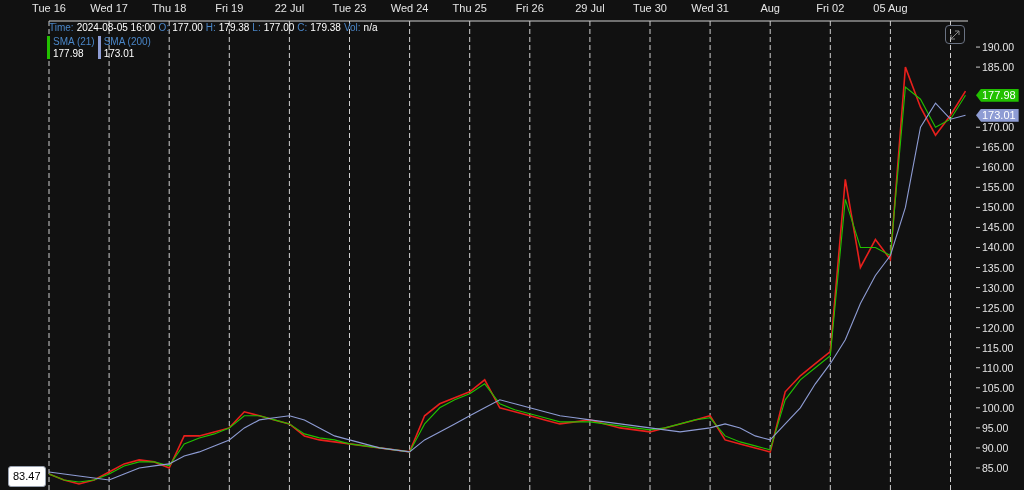 Image resolution: width=1024 pixels, height=490 pixels. I want to click on price-tick-label: 165.00, so click(998, 147).